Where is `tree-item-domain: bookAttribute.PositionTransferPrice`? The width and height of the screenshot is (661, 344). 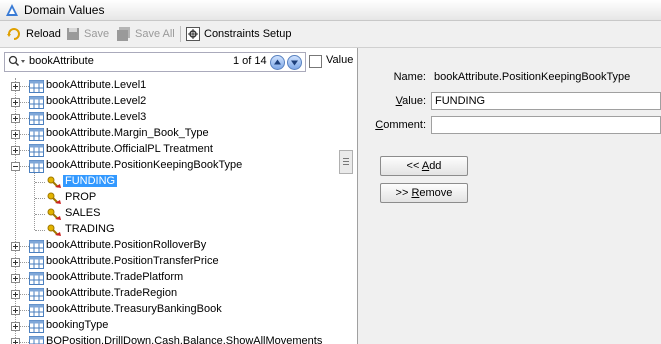
tree-item-domain: bookAttribute.PositionTransferPrice is located at coordinates (169, 262).